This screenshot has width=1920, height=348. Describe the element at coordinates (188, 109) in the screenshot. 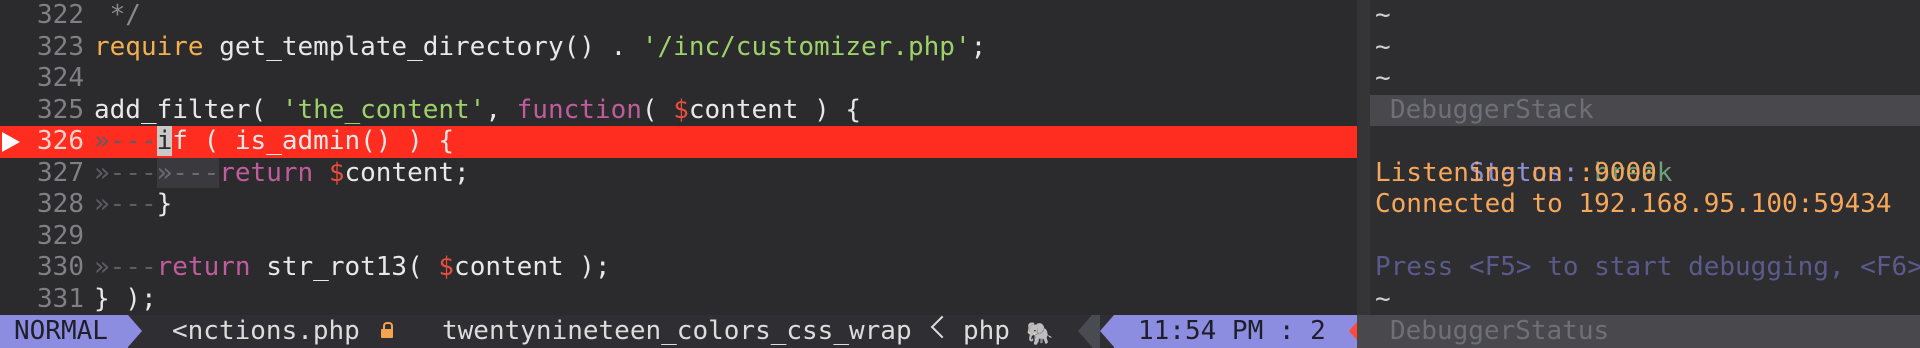

I see `code-token: add_filter(` at that location.